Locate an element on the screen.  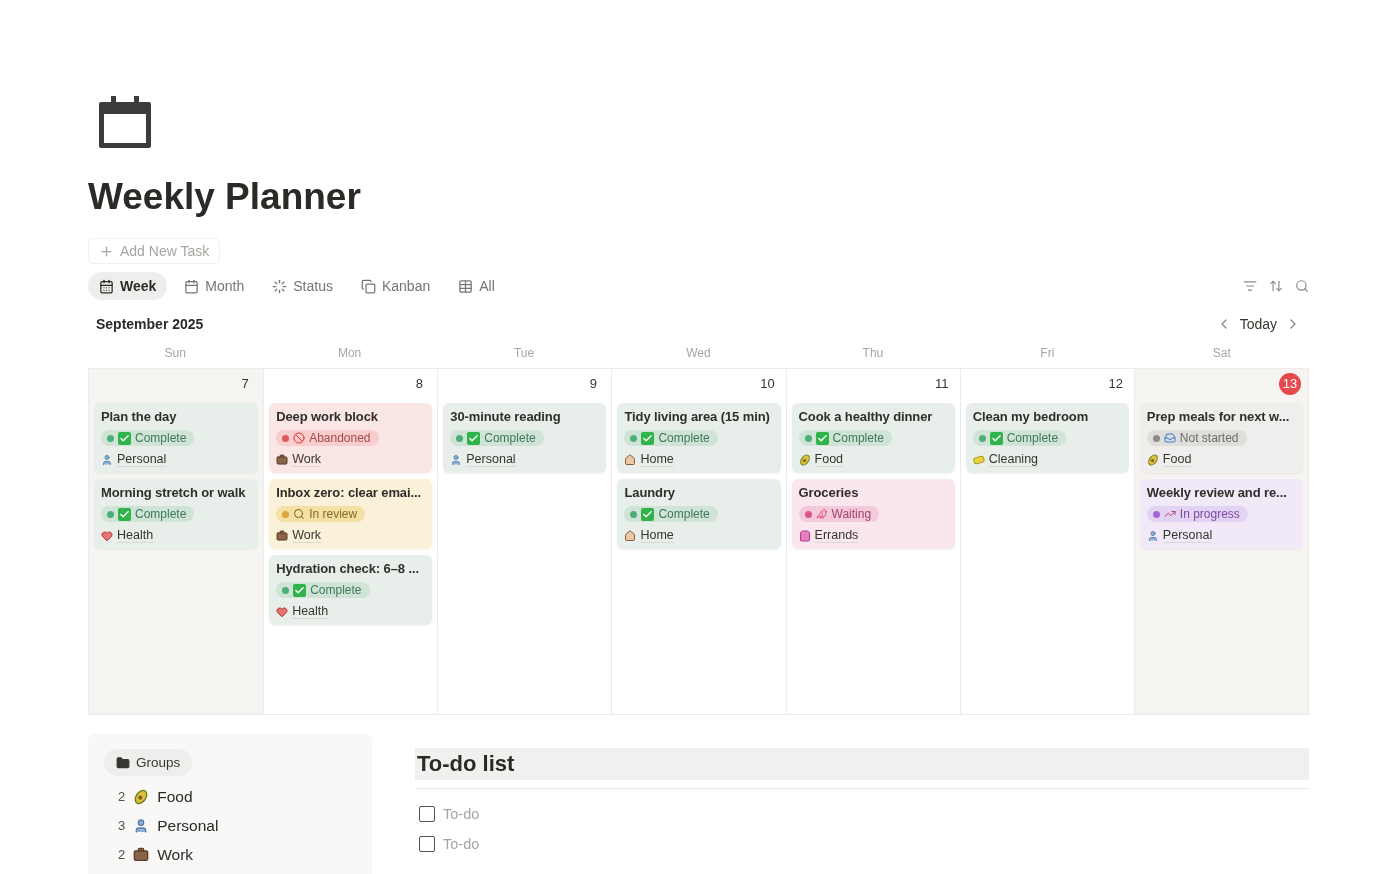
day-number: 13 is located at coordinates (1290, 384).